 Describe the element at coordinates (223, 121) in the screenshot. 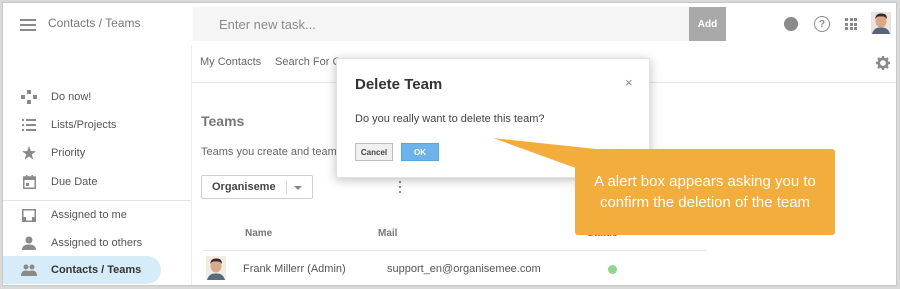

I see `page-title: Teams` at that location.